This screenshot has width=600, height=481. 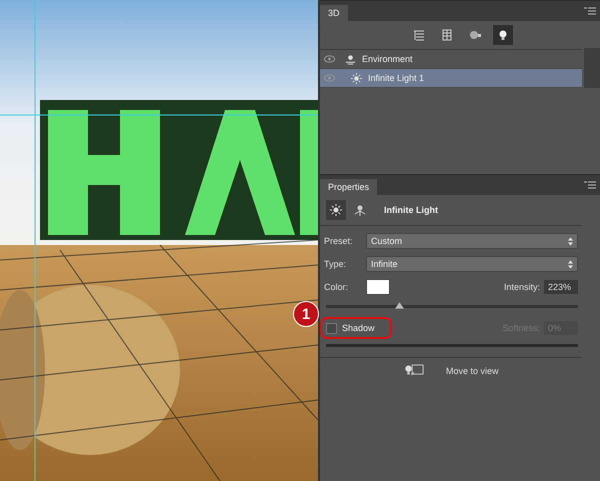 What do you see at coordinates (337, 287) in the screenshot?
I see `color-label: Color:` at bounding box center [337, 287].